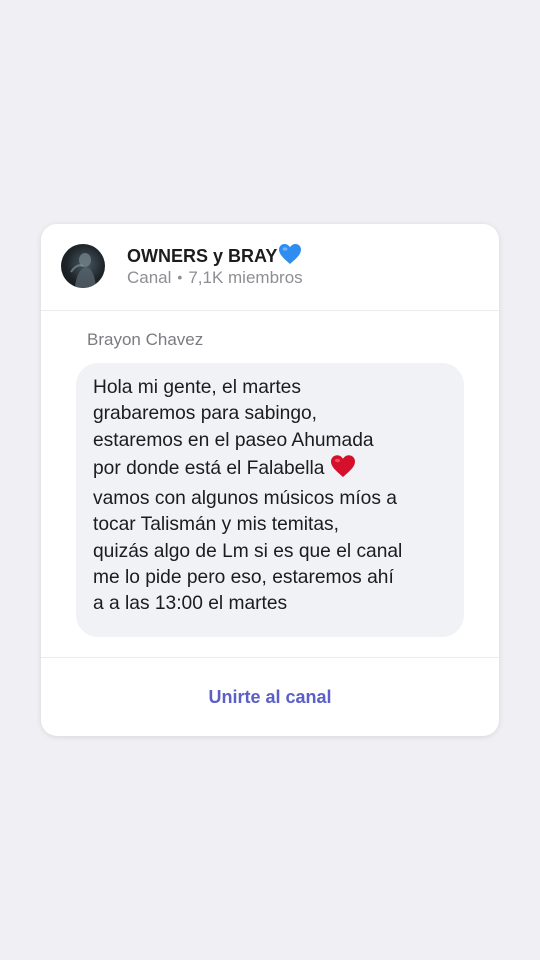 The height and width of the screenshot is (960, 540). Describe the element at coordinates (149, 277) in the screenshot. I see `channel-type: Canal` at that location.